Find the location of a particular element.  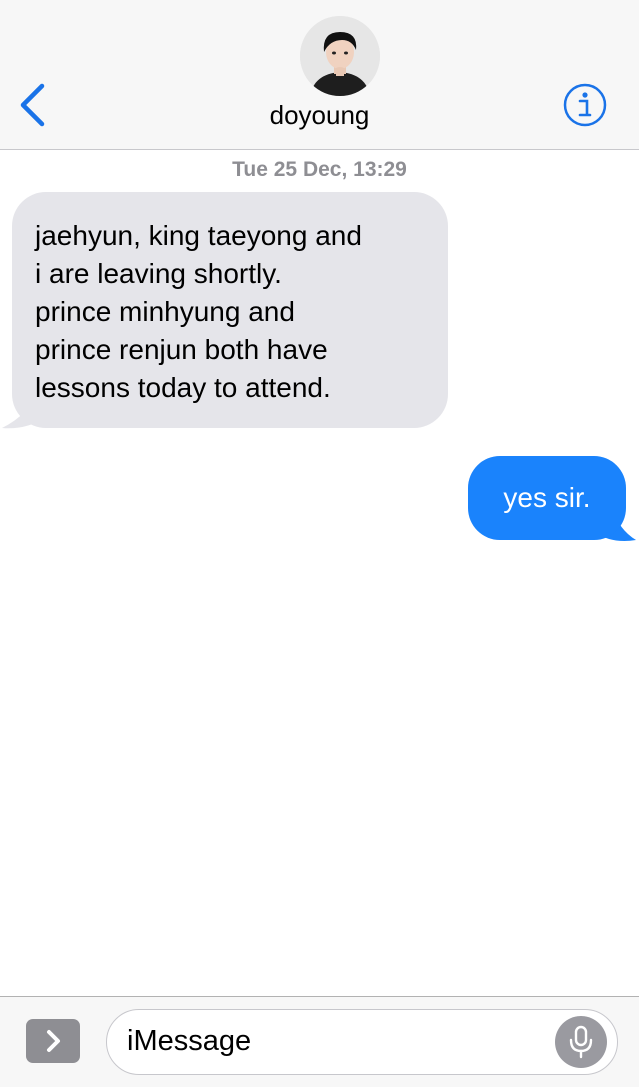

outgoing-message: yes sir. is located at coordinates (549, 501).